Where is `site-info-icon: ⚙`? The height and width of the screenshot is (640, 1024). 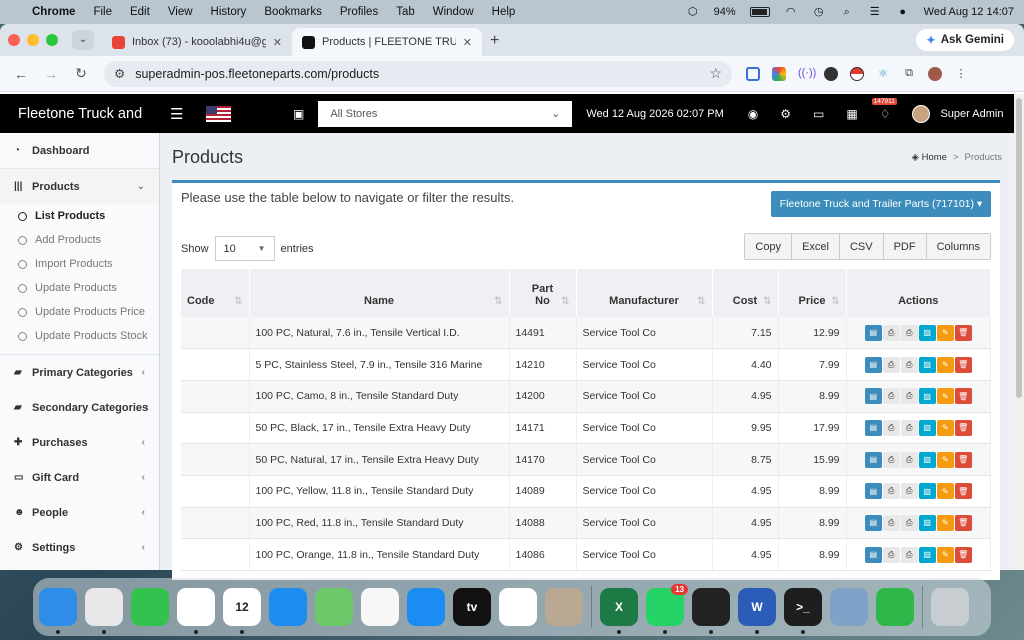
site-info-icon: ⚙ is located at coordinates (119, 73).